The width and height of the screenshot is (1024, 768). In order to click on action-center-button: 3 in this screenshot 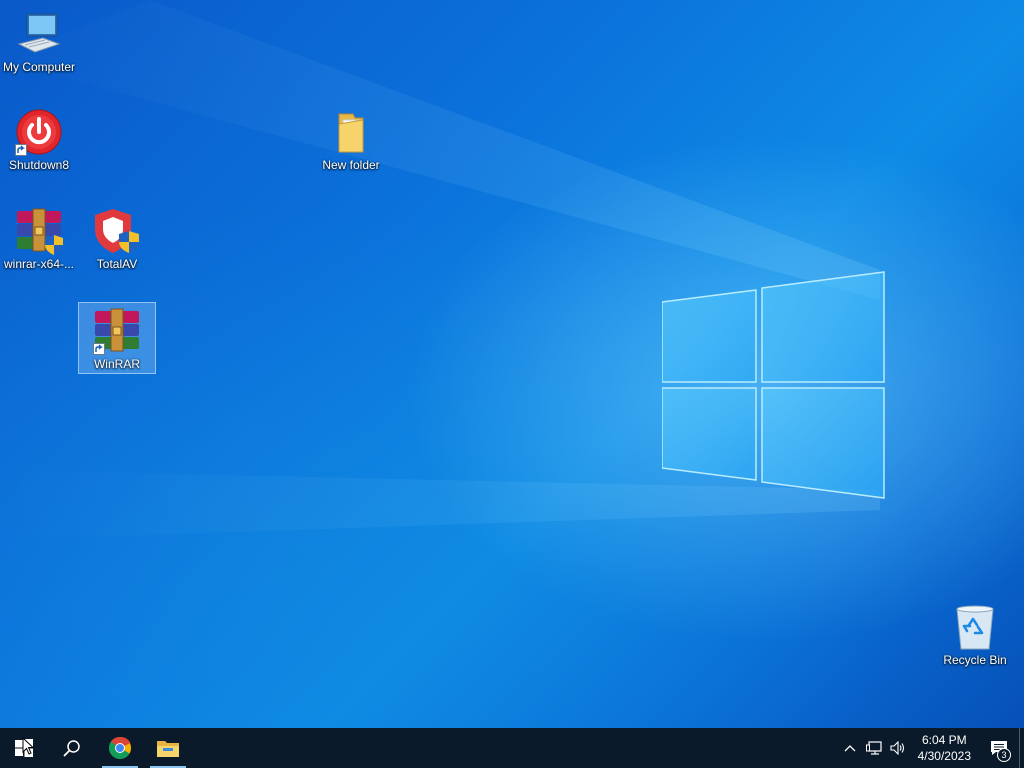, I will do `click(999, 748)`.